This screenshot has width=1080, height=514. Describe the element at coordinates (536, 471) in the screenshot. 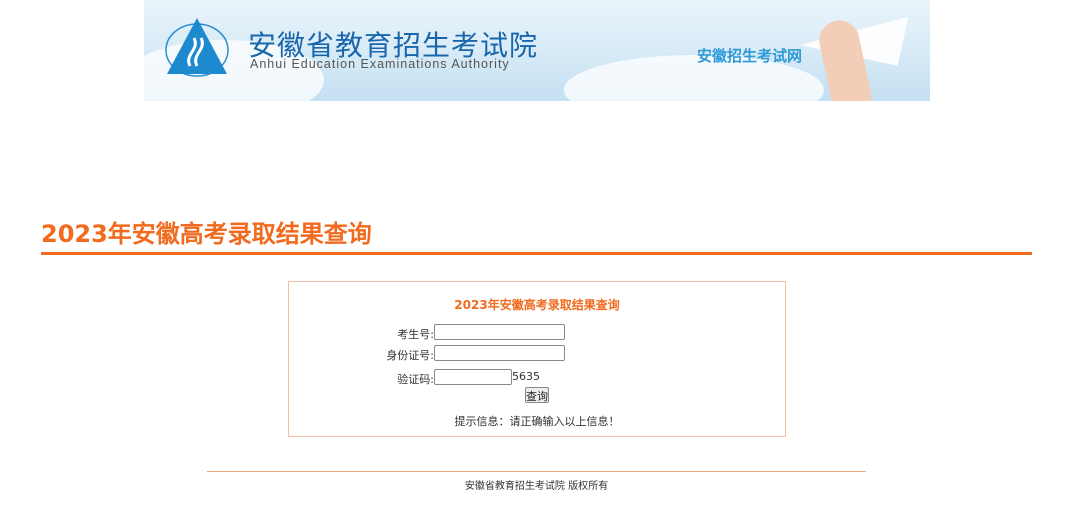

I see `footer-divider` at that location.